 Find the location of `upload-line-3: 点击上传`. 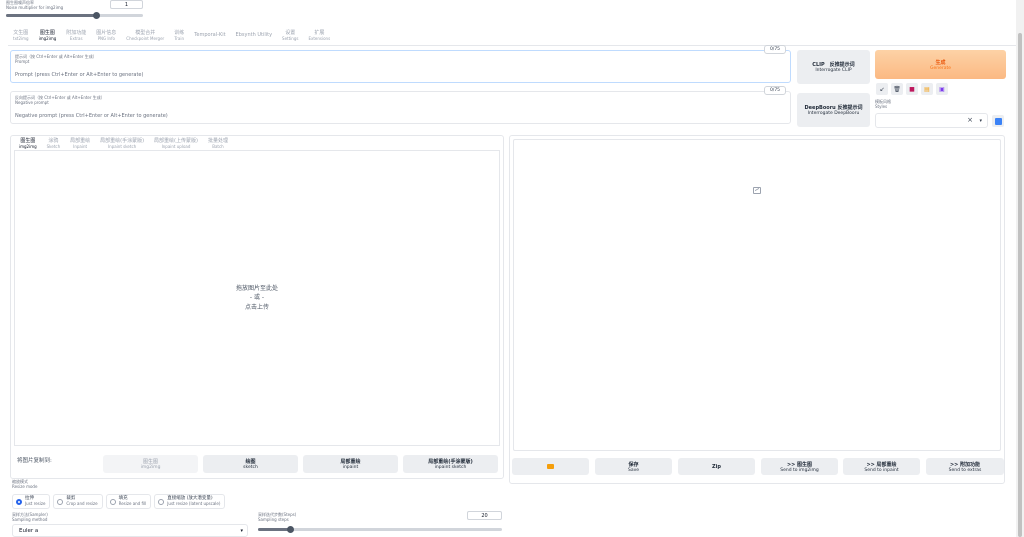

upload-line-3: 点击上传 is located at coordinates (256, 307).